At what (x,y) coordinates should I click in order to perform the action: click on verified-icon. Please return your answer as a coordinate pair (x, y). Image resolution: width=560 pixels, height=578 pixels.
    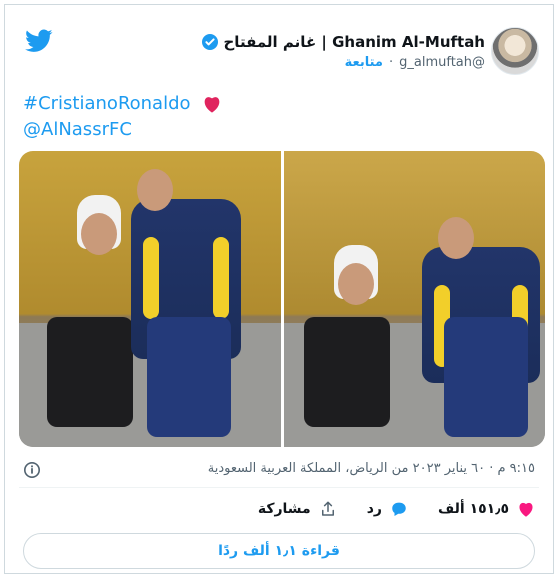
    Looking at the image, I should click on (209, 42).